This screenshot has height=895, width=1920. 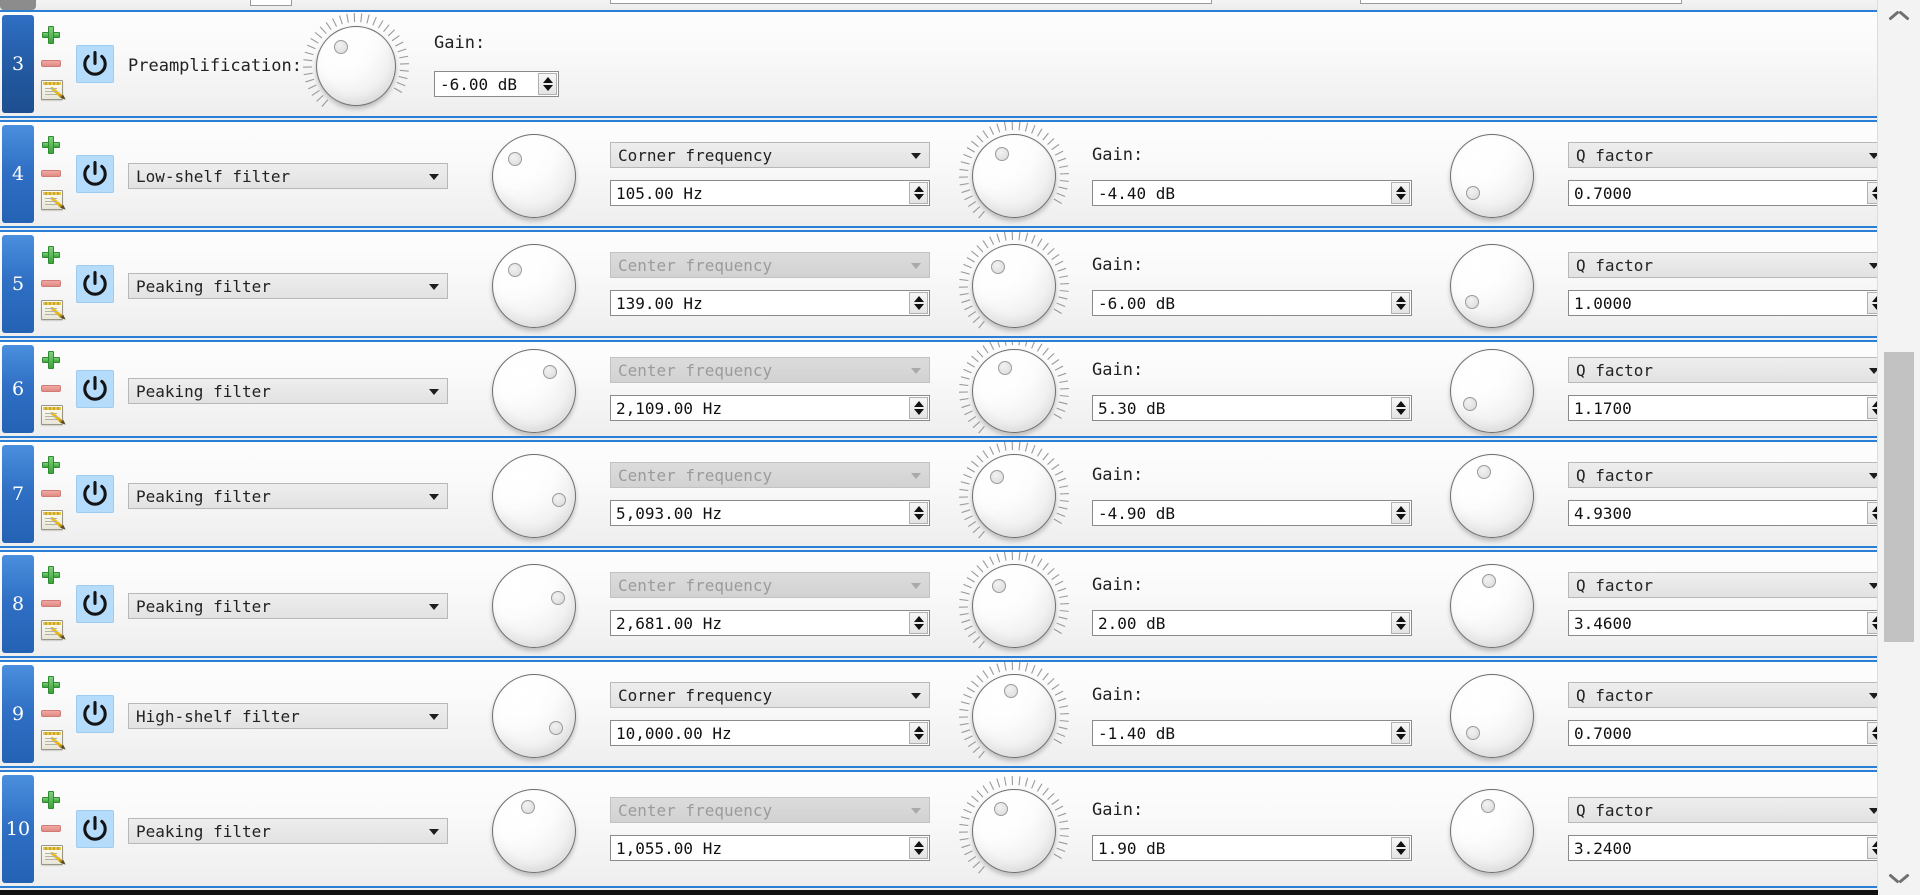 I want to click on frequency-field: 10,000.00 Hz, so click(x=770, y=733).